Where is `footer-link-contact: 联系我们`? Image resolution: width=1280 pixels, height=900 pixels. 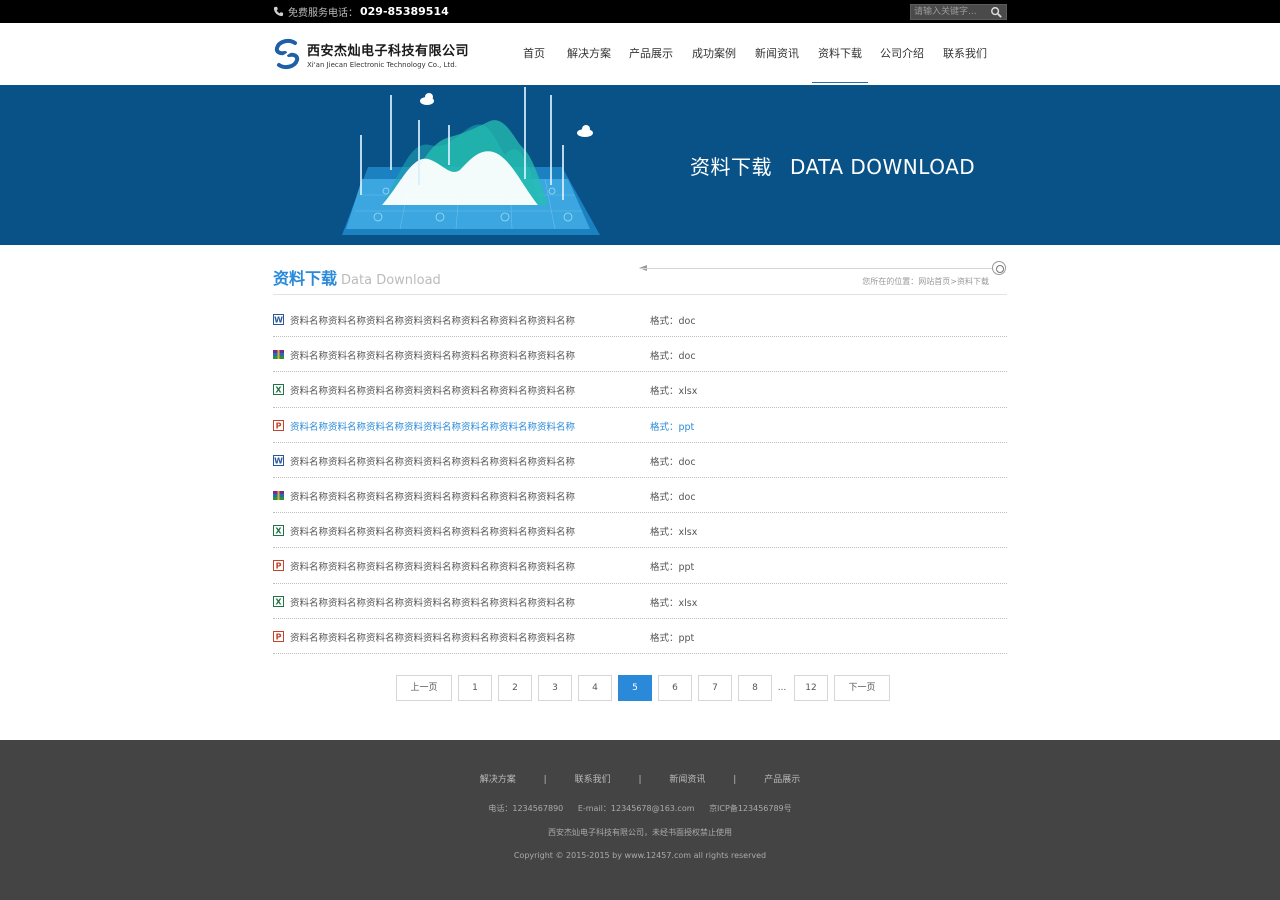 footer-link-contact: 联系我们 is located at coordinates (593, 778).